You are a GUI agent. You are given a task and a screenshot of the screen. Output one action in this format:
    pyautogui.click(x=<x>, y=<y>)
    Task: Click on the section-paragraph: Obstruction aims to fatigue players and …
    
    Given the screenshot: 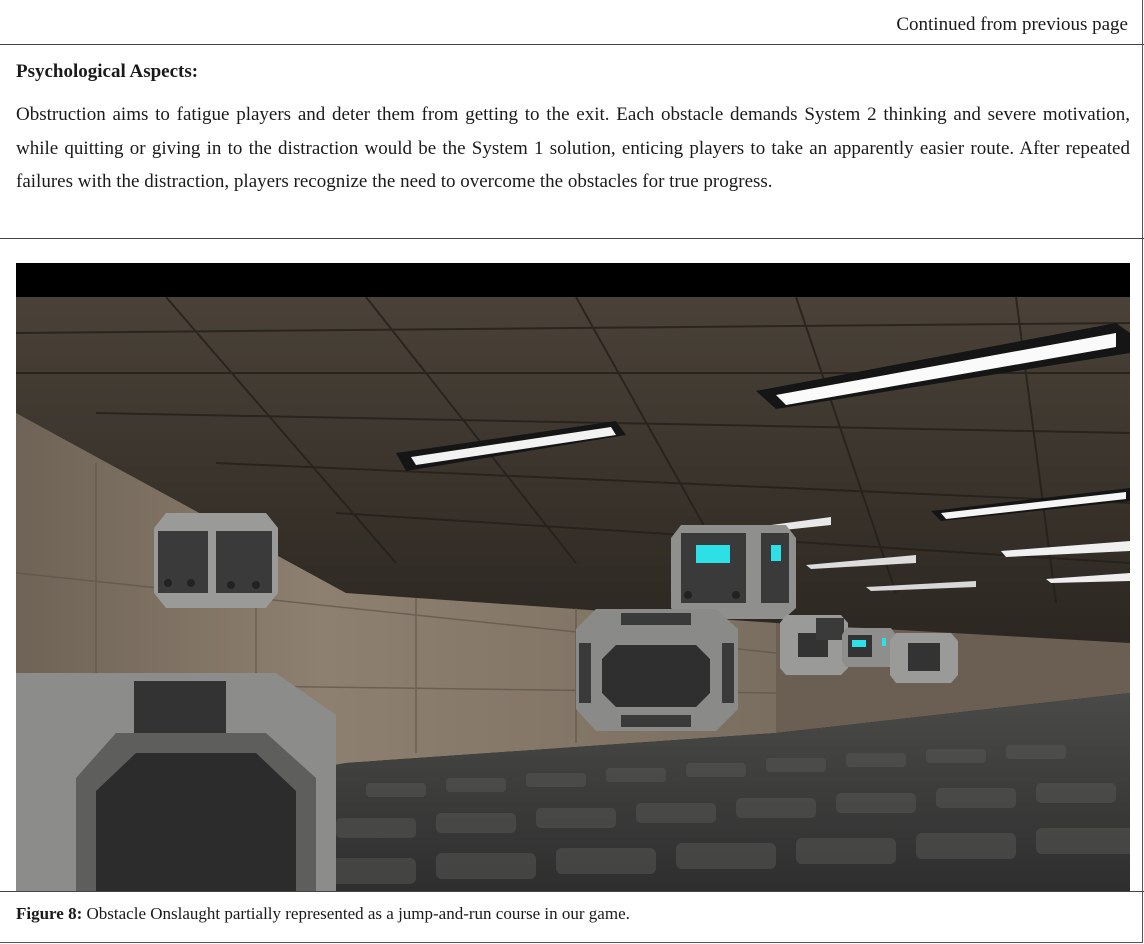 What is the action you would take?
    pyautogui.click(x=573, y=148)
    